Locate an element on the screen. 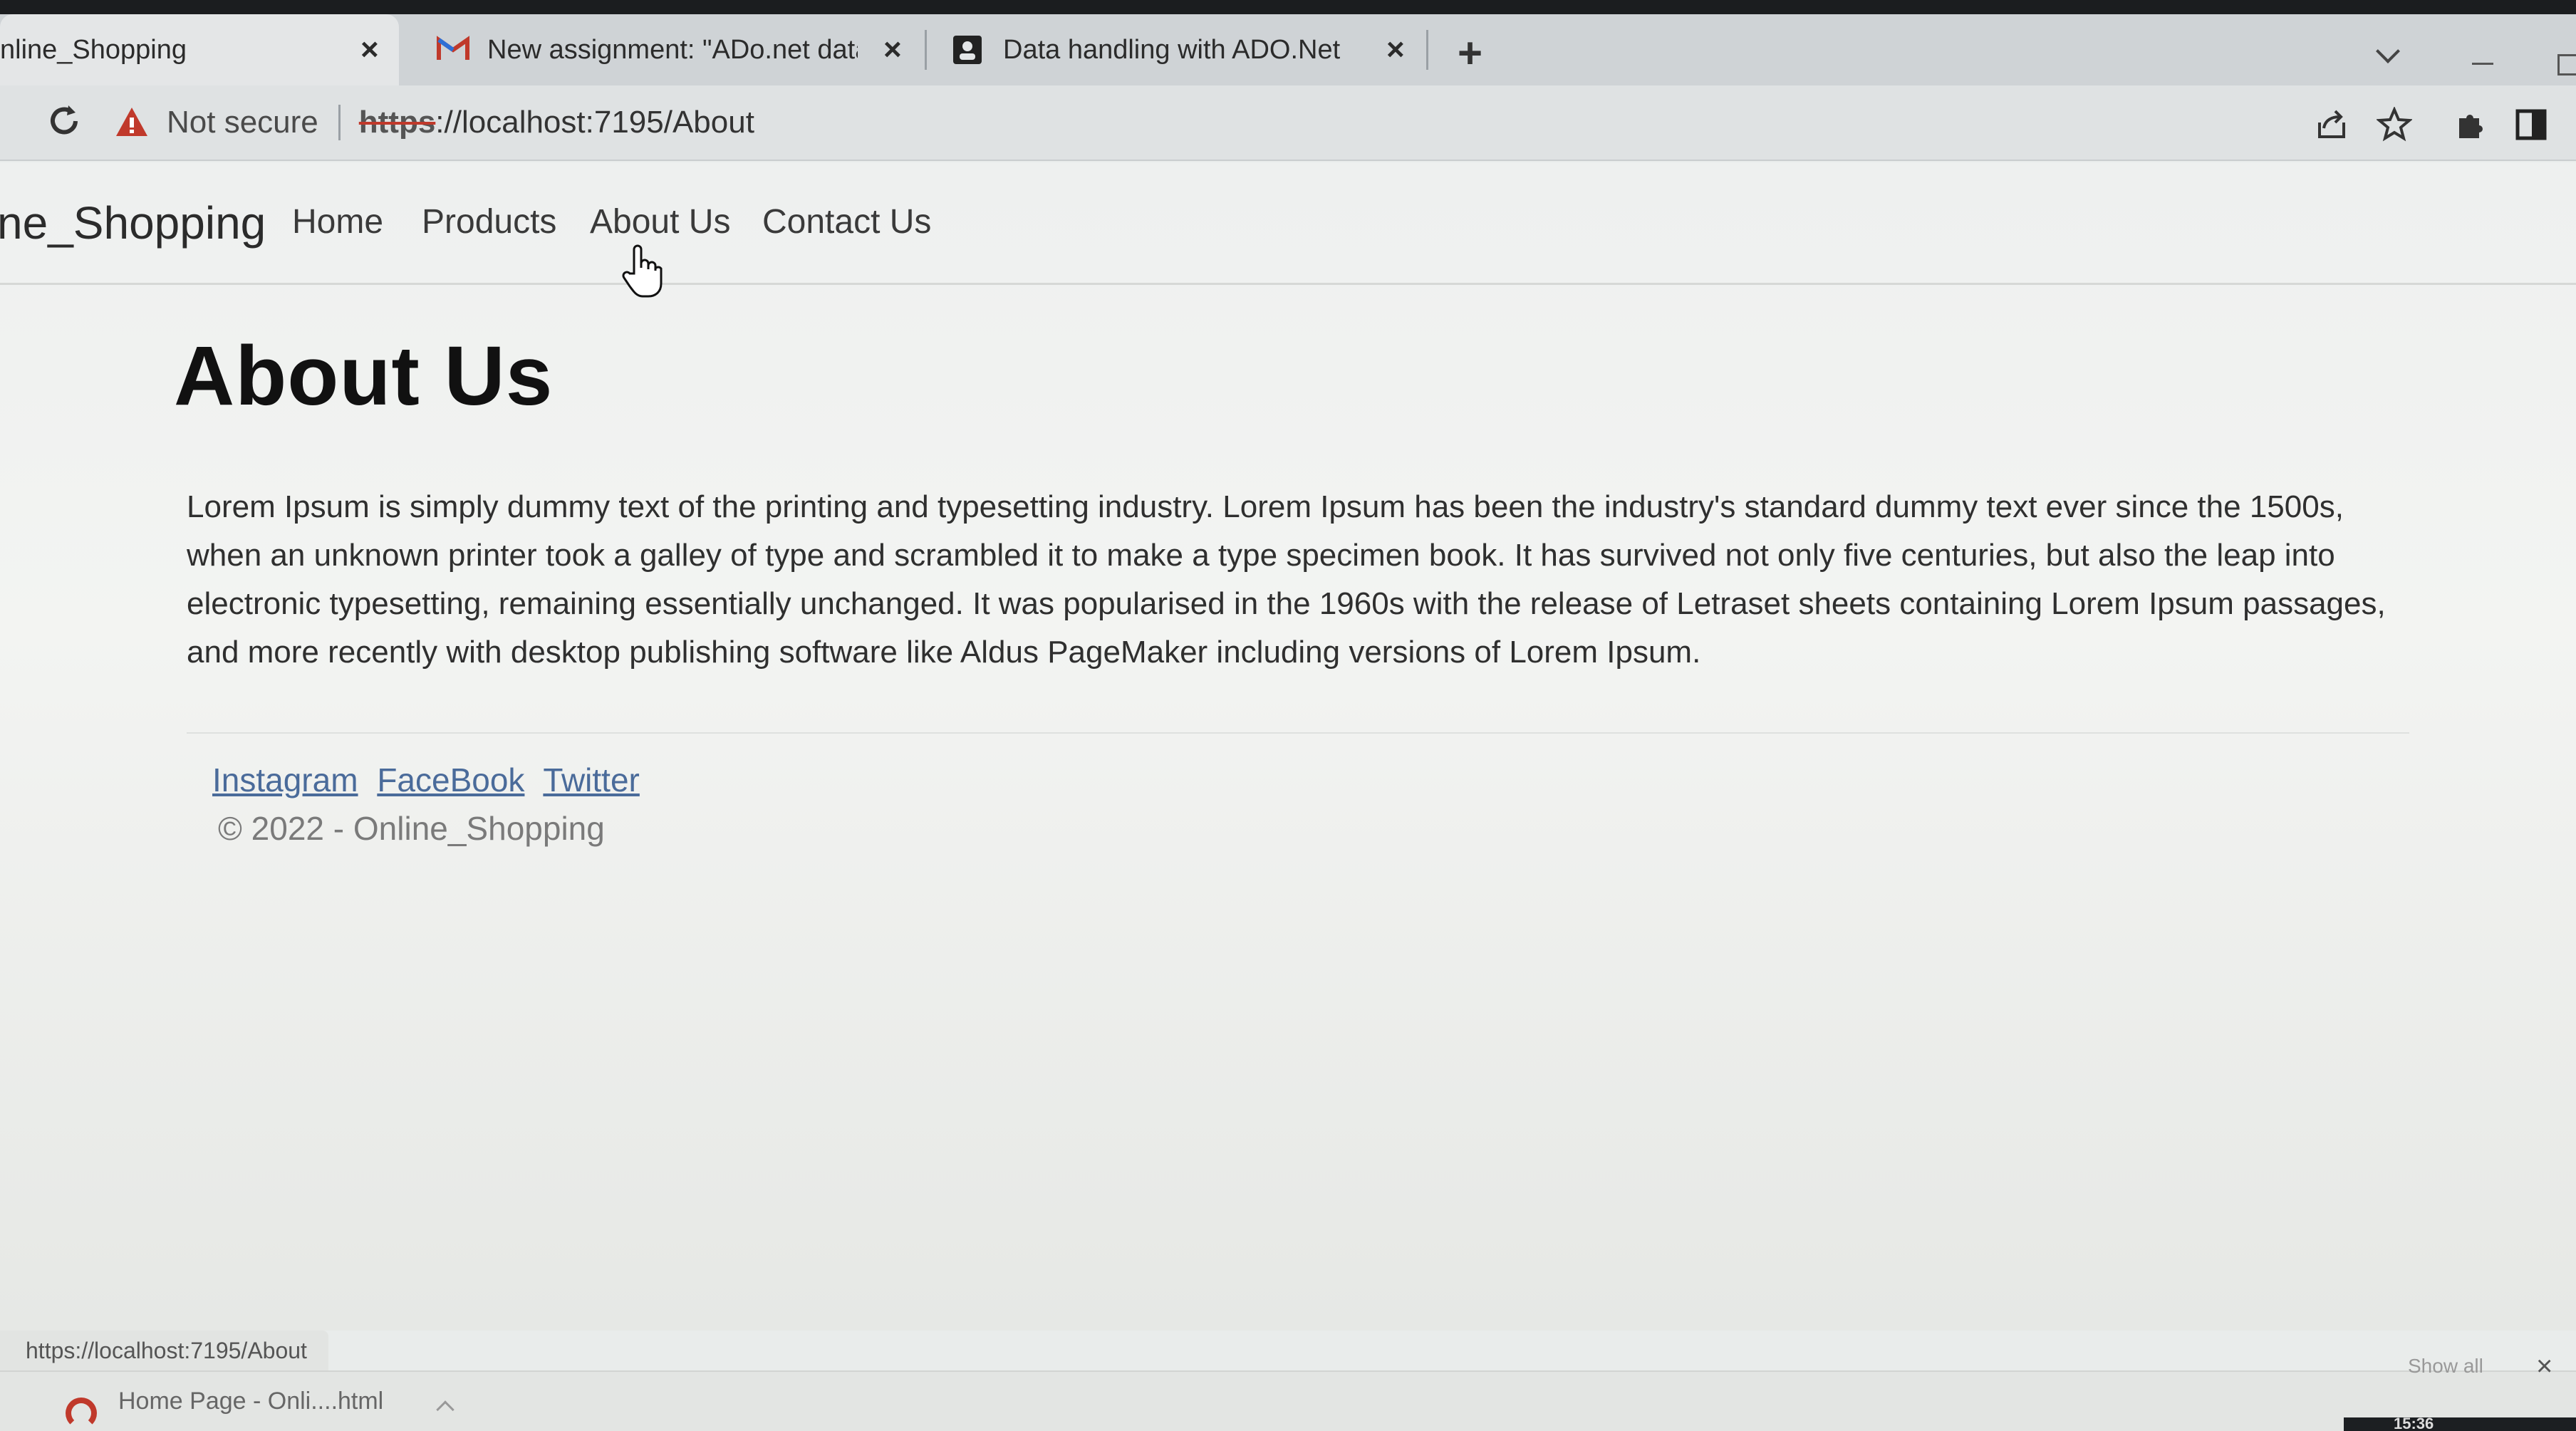 This screenshot has height=1431, width=2576. page-title: About Us is located at coordinates (364, 376).